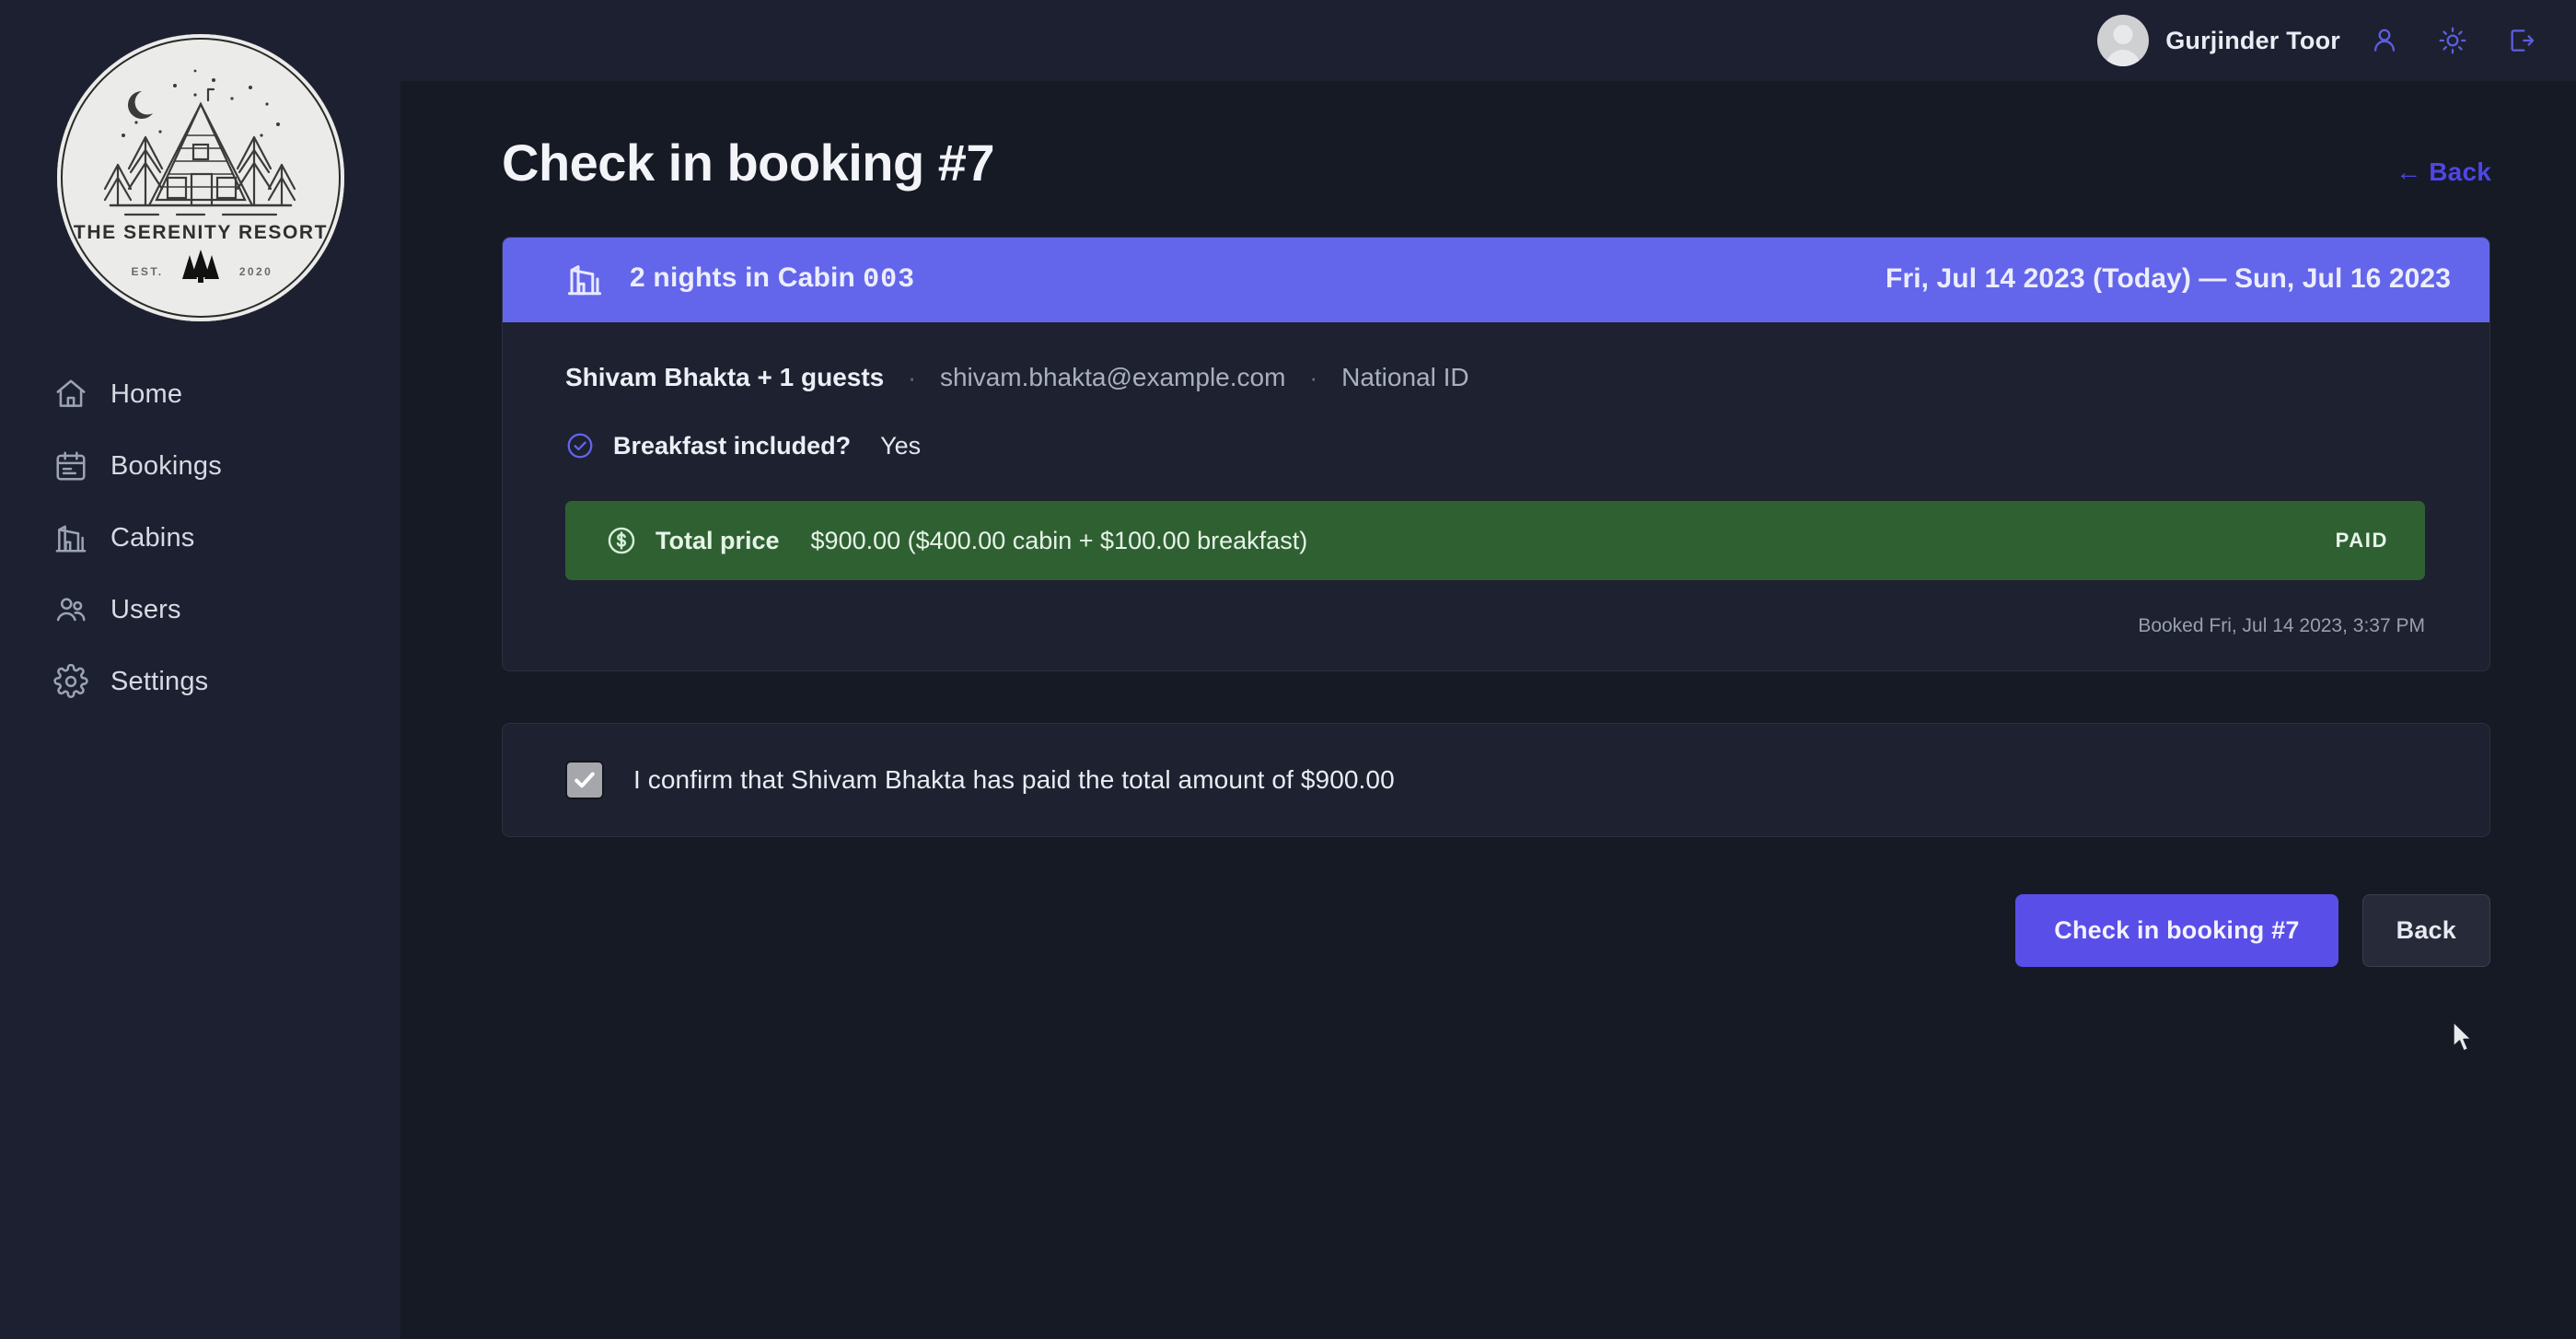  Describe the element at coordinates (725, 377) in the screenshot. I see `guest-name: Shivam Bhakta + 1 guests` at that location.